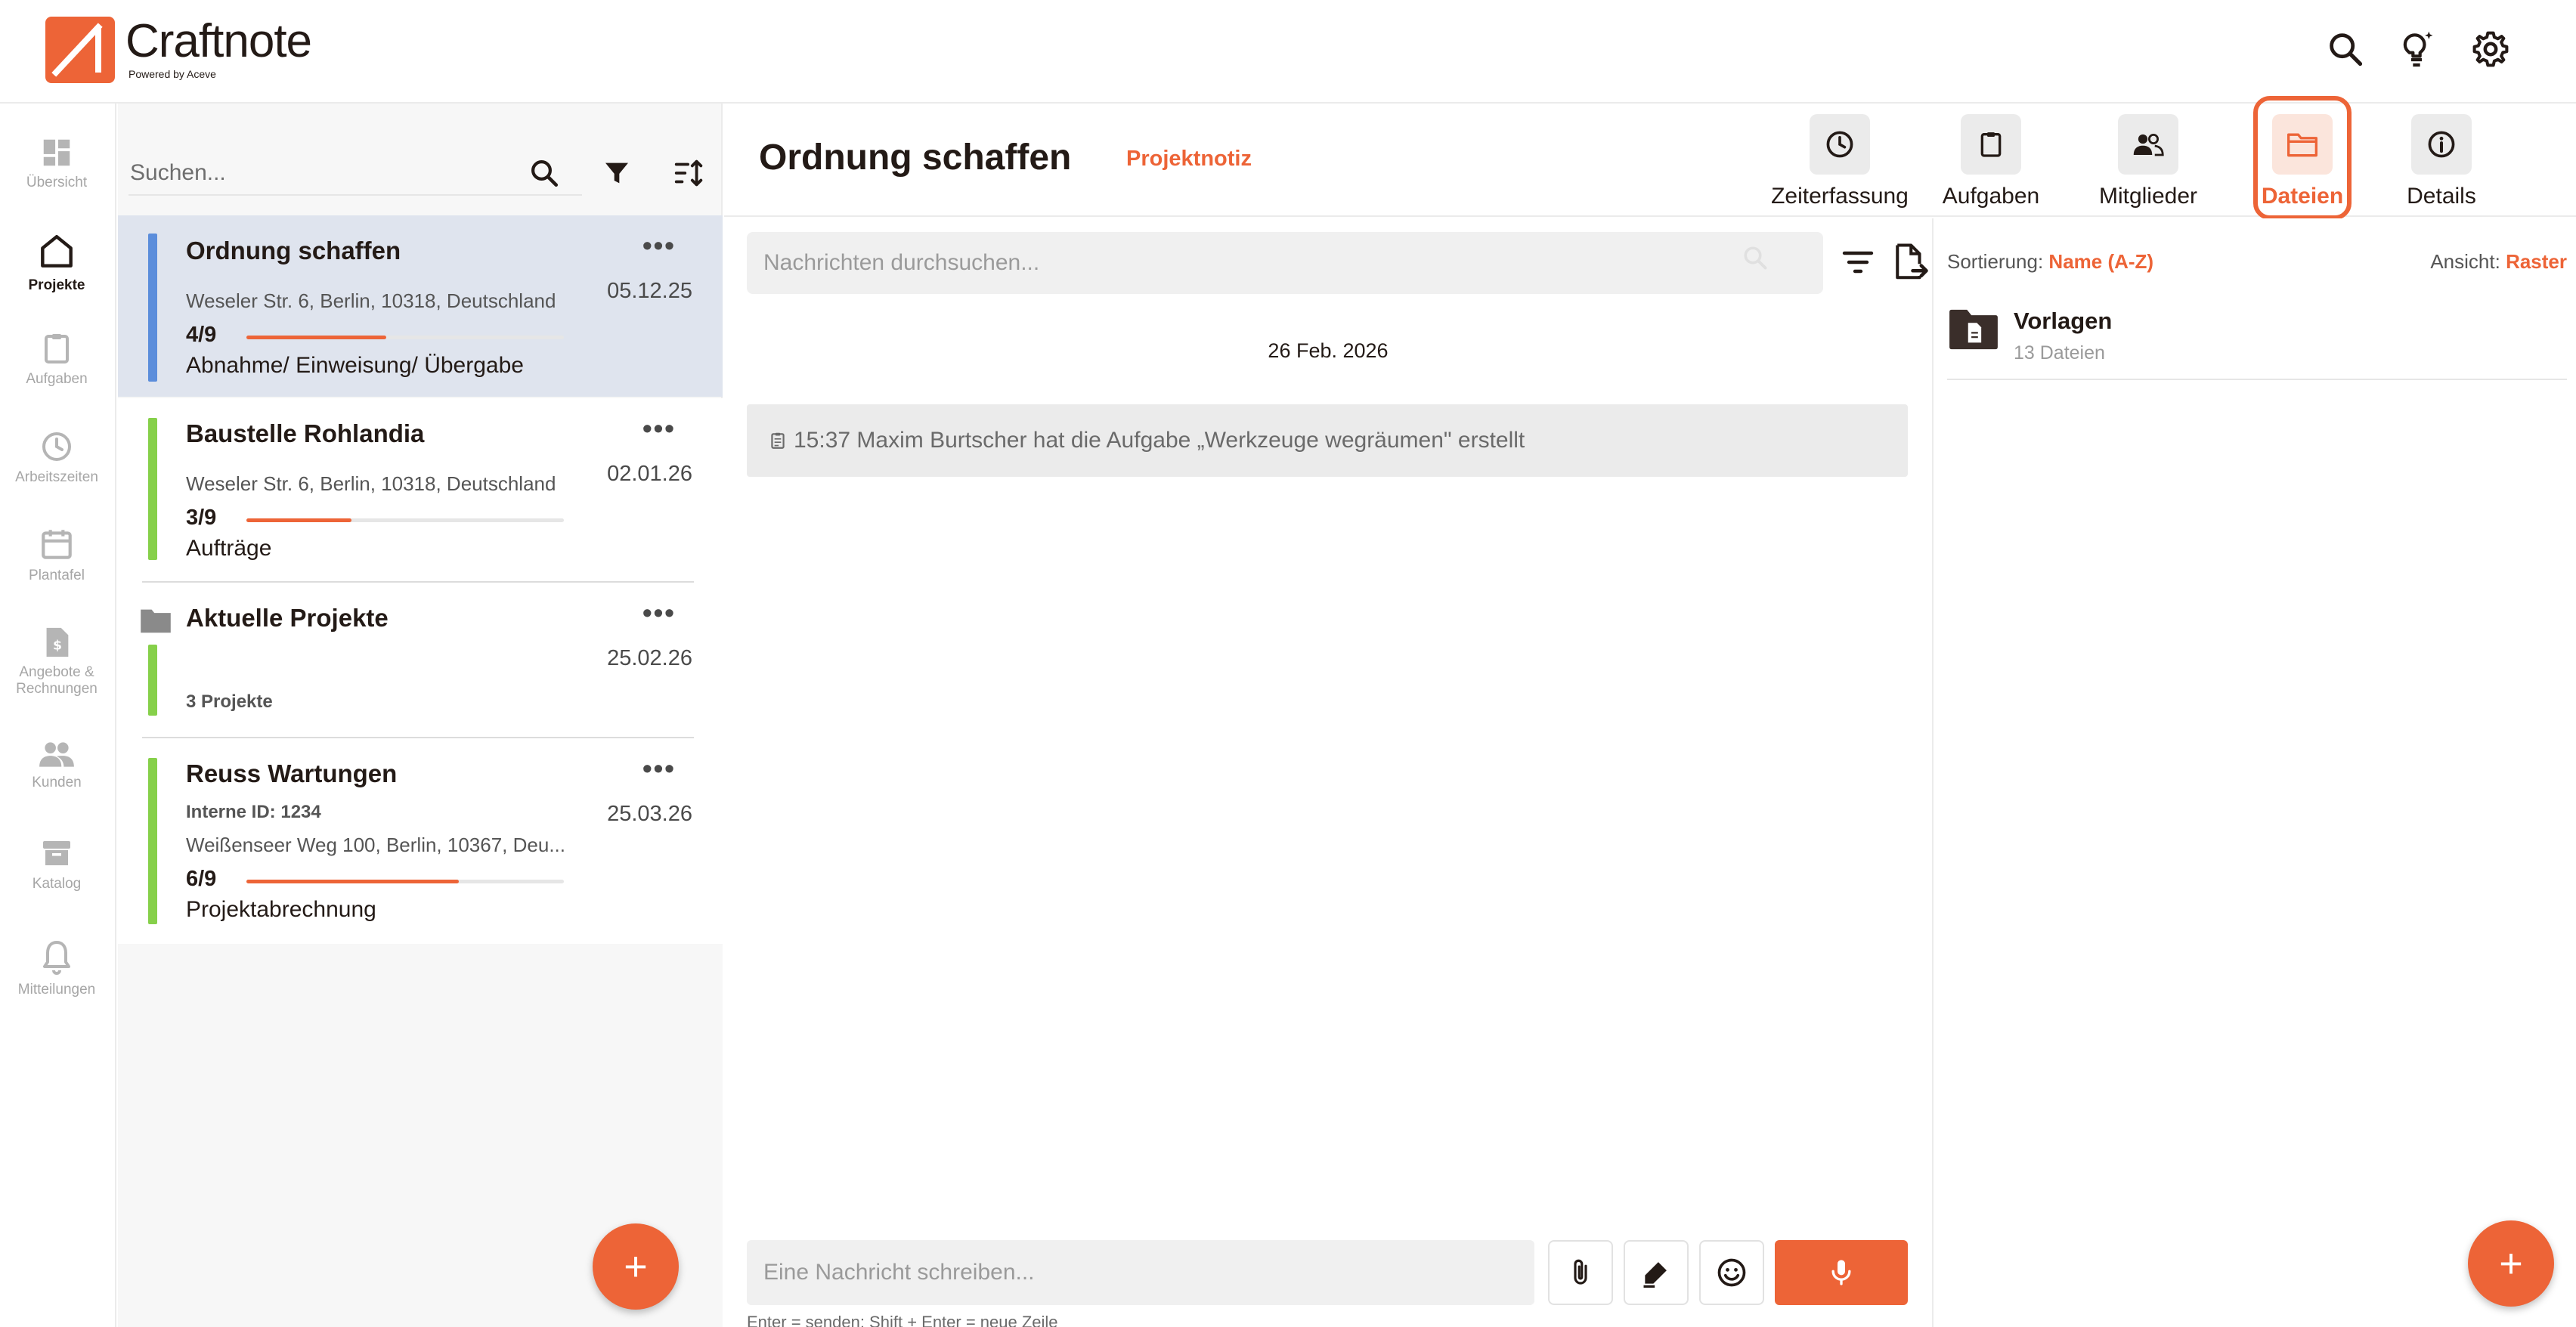 The height and width of the screenshot is (1327, 2576). I want to click on dashboard-icon, so click(56, 152).